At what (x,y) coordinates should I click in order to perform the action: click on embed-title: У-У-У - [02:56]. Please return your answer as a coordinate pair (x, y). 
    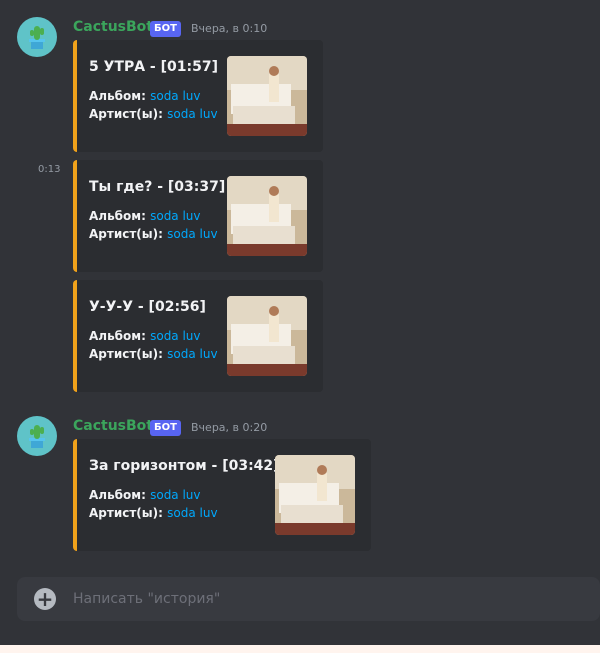
    Looking at the image, I should click on (147, 307).